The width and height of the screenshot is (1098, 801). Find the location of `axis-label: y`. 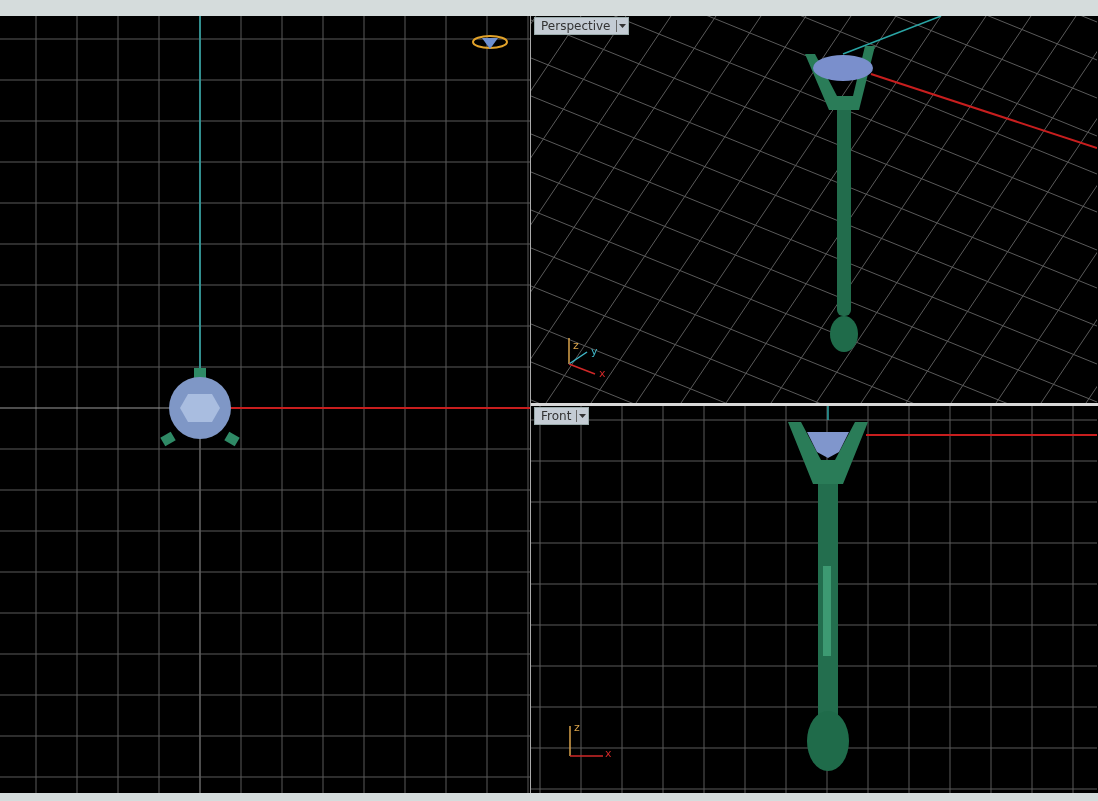

axis-label: y is located at coordinates (594, 351).